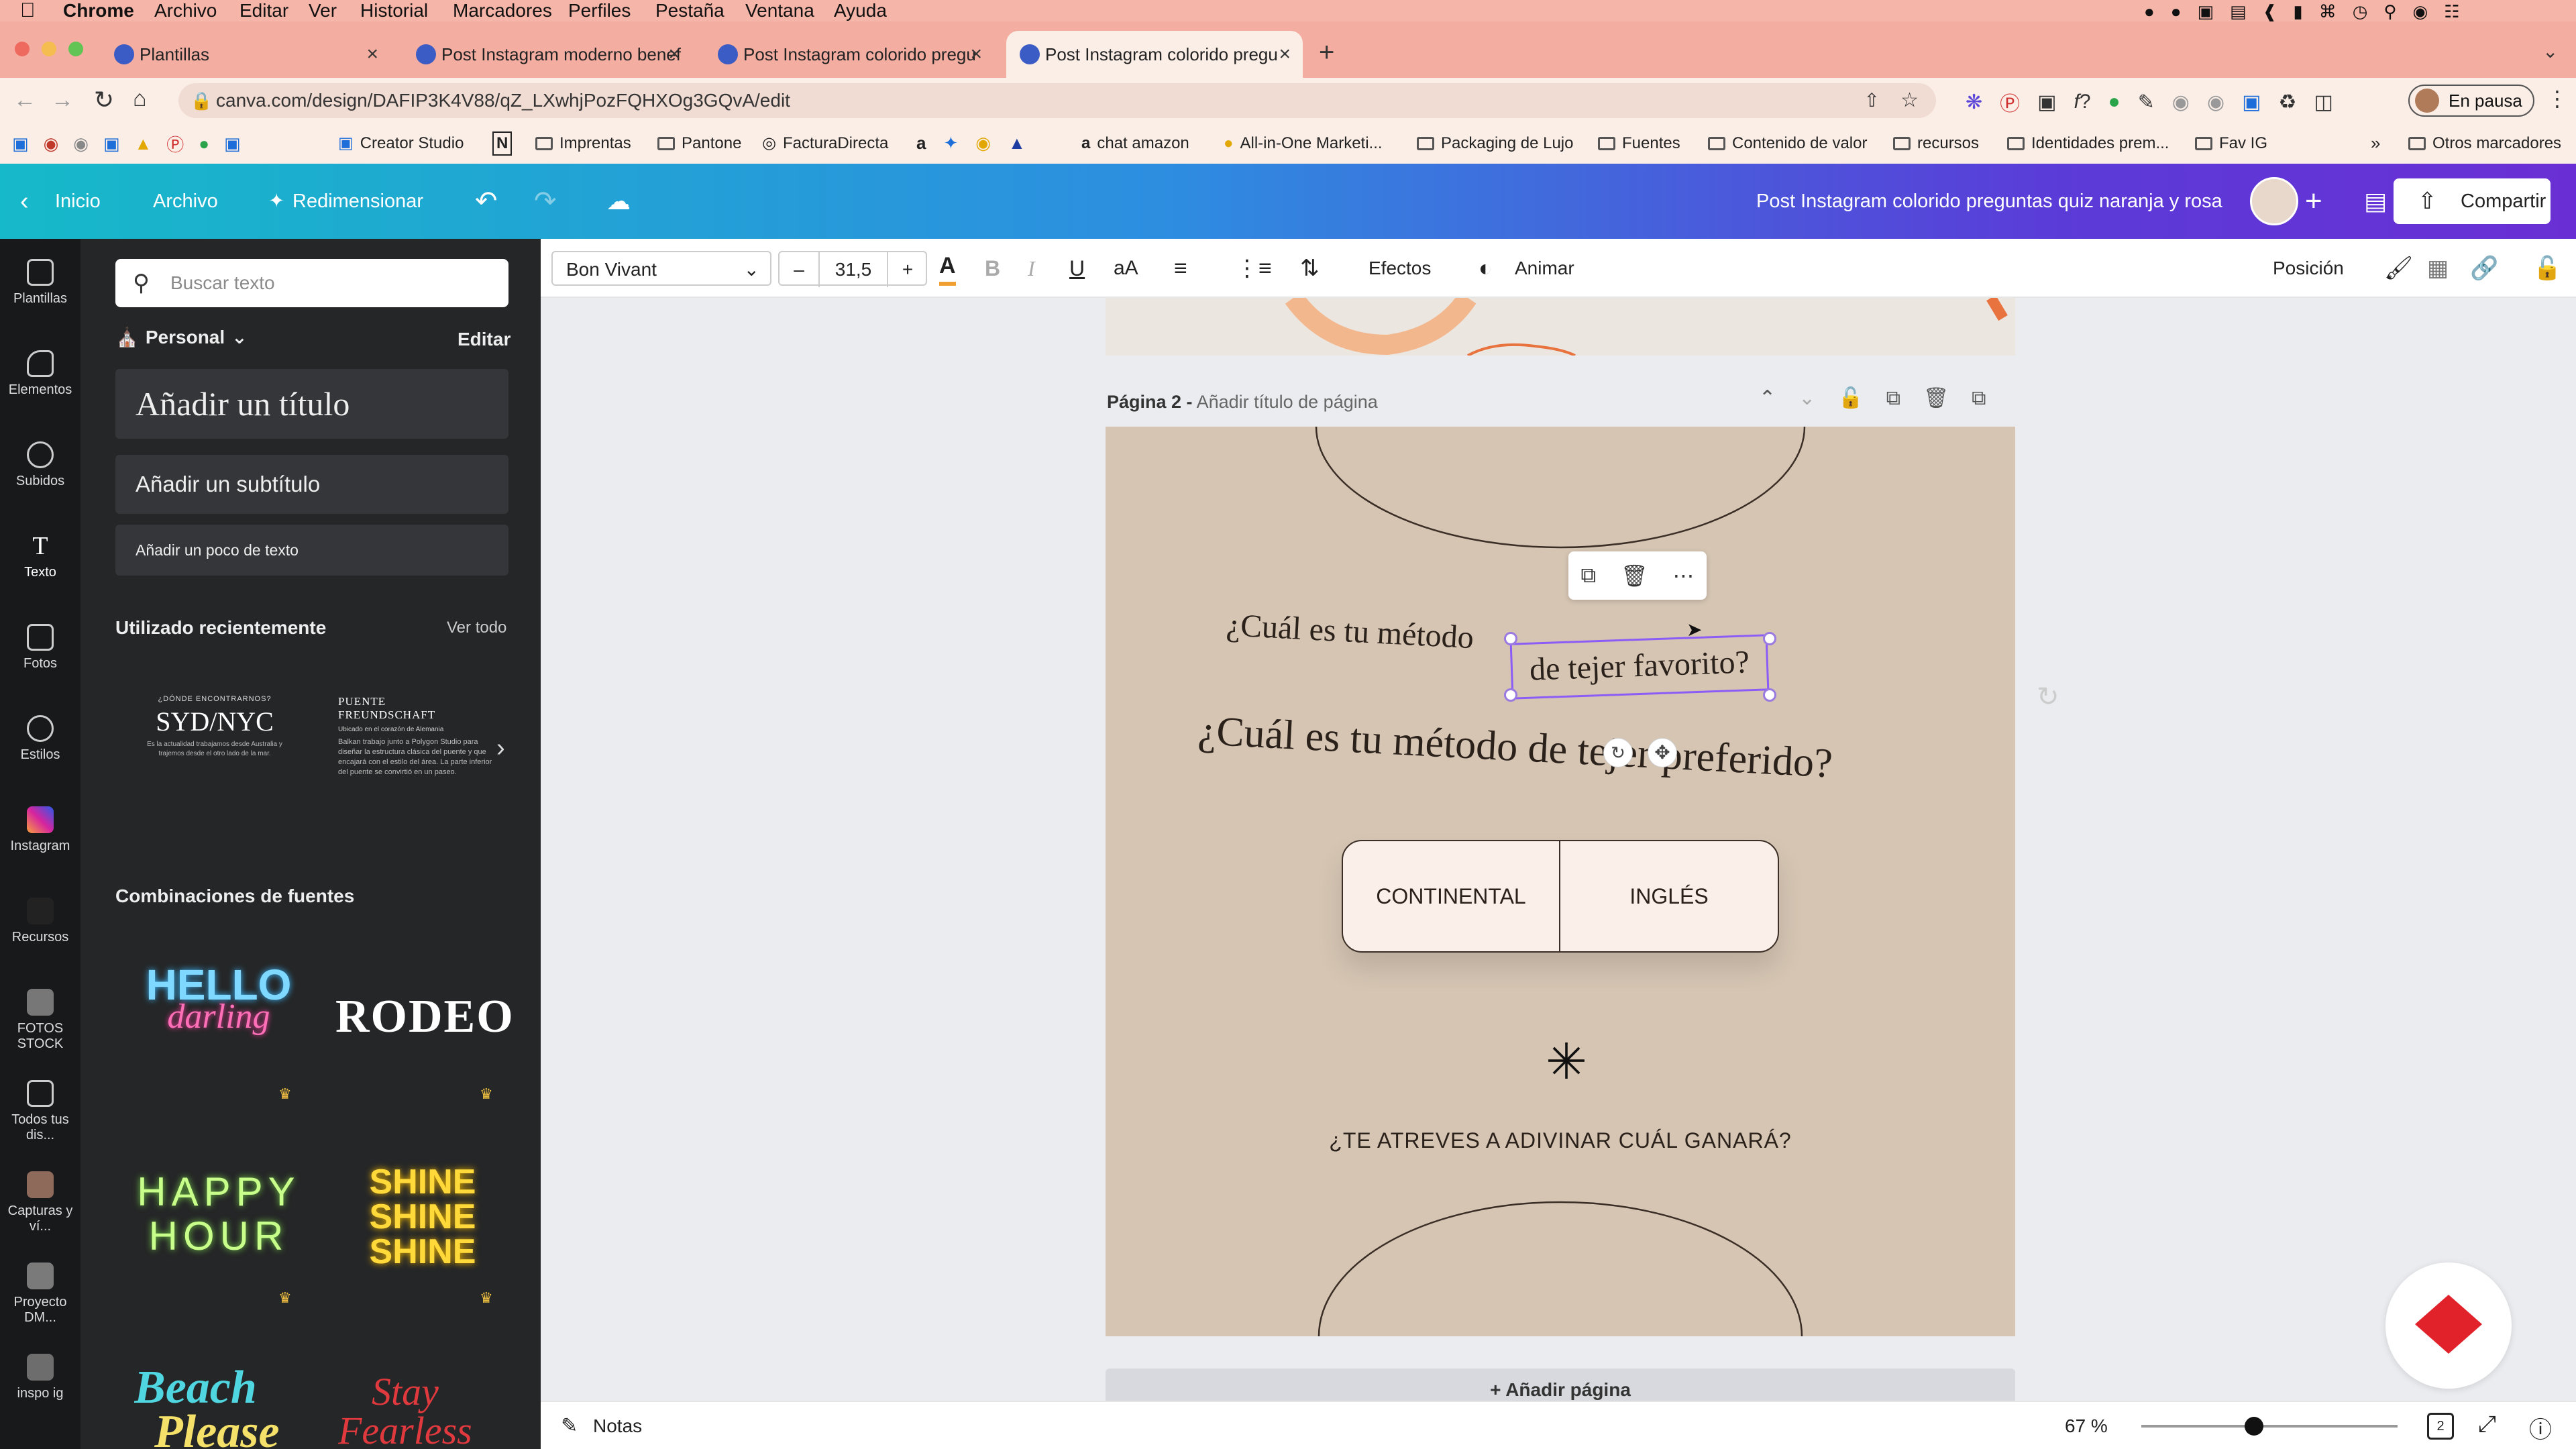 This screenshot has width=2576, height=1449. Describe the element at coordinates (1639, 667) in the screenshot. I see `selected-text-box: de tejer favorito?` at that location.